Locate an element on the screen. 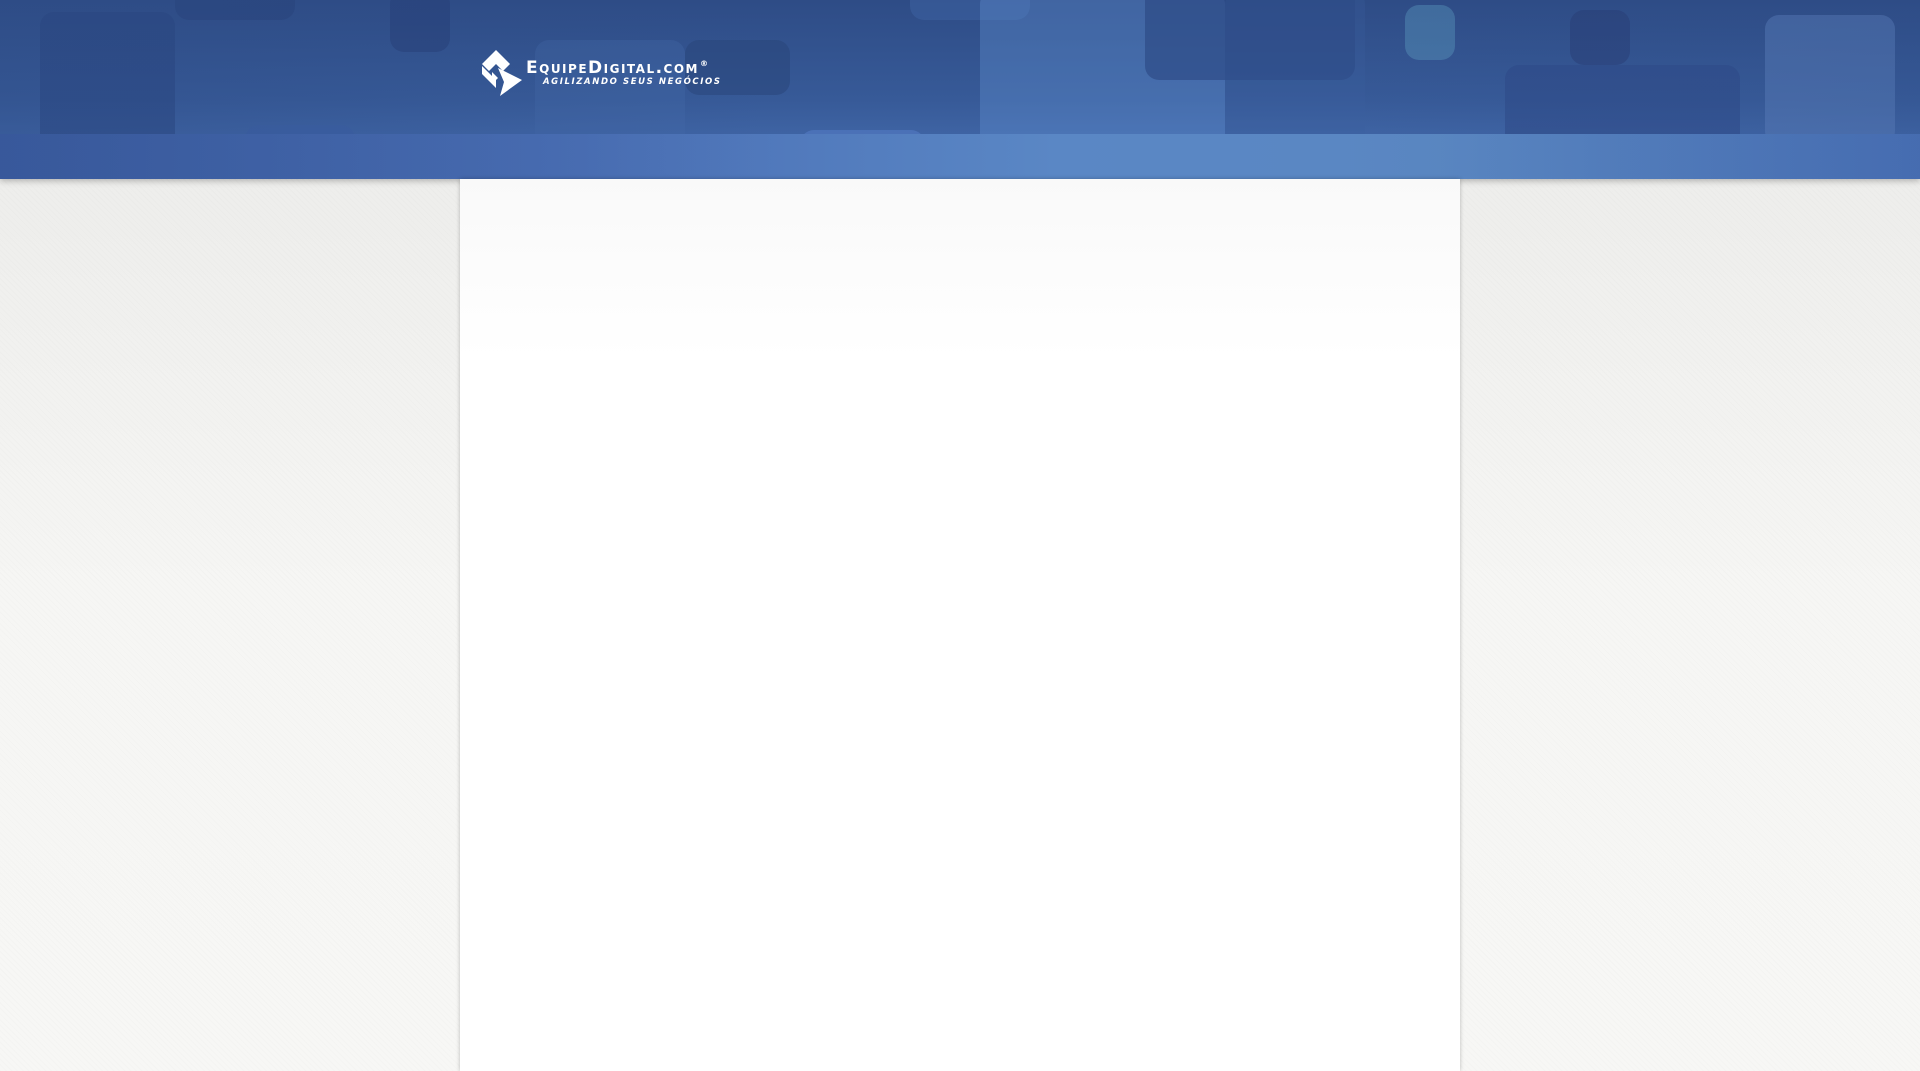  registered-mark: ® is located at coordinates (705, 64).